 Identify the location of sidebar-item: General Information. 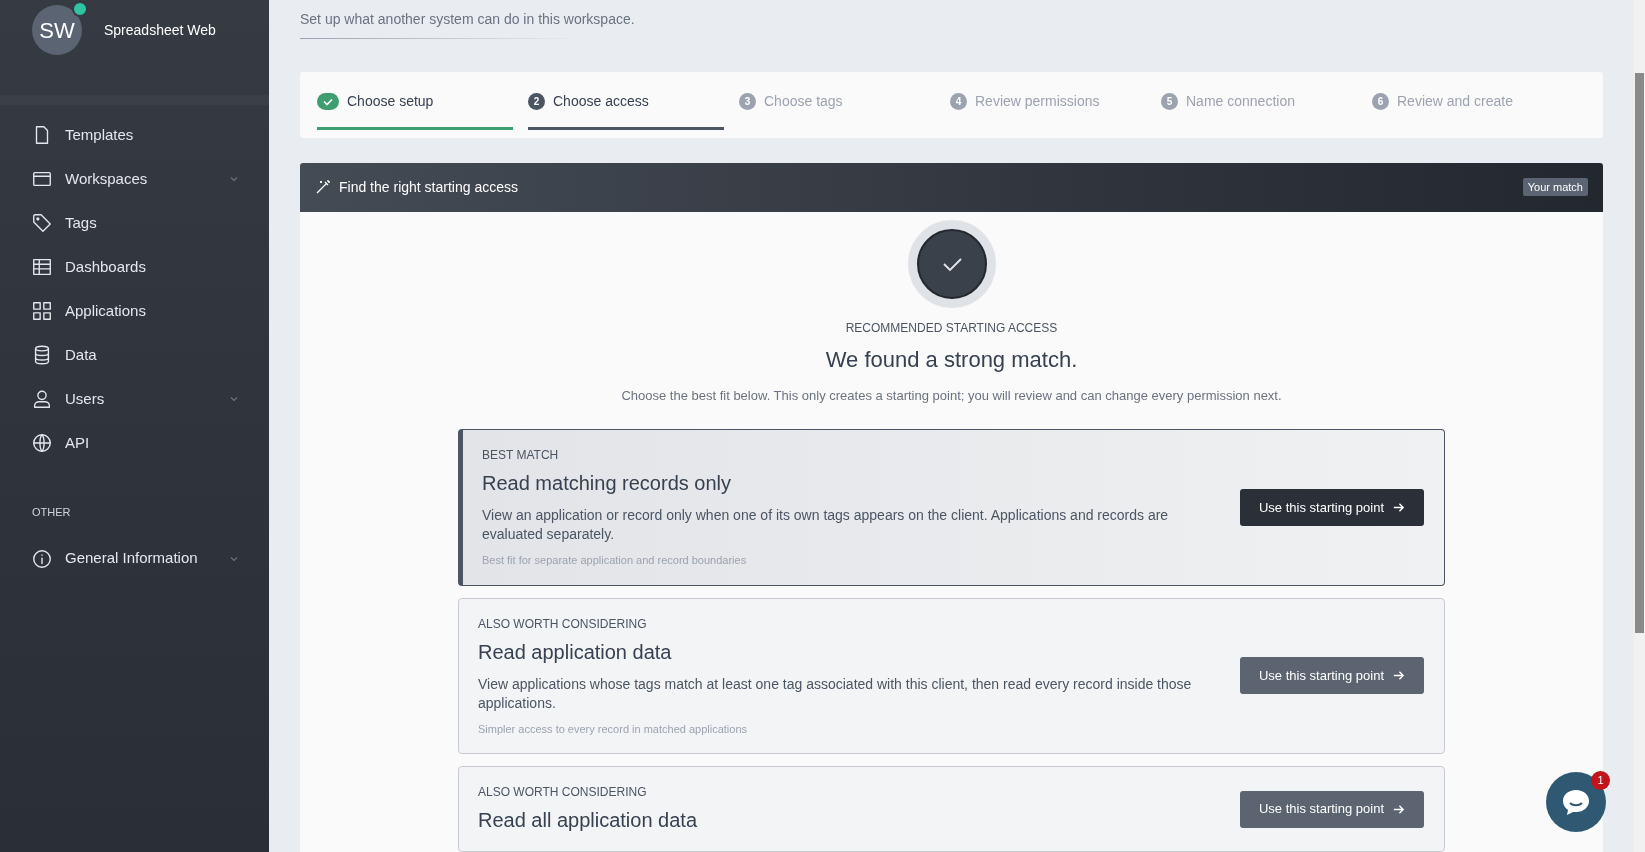
(134, 558).